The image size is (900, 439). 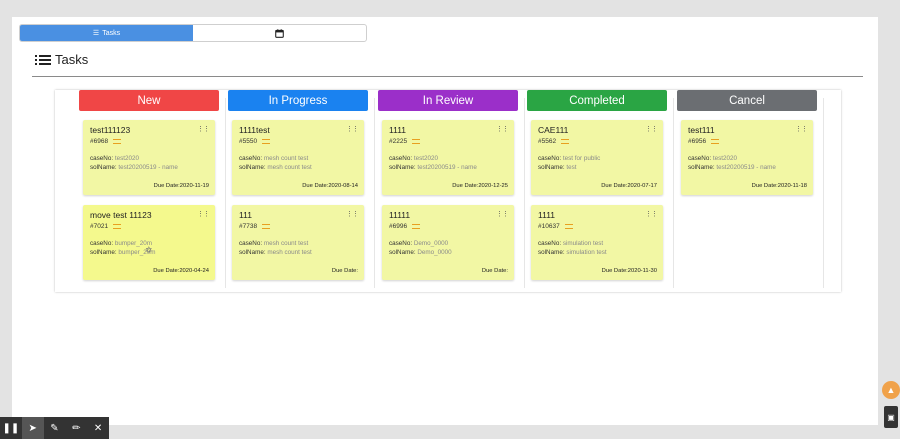 What do you see at coordinates (110, 130) in the screenshot?
I see `card-title: test111123` at bounding box center [110, 130].